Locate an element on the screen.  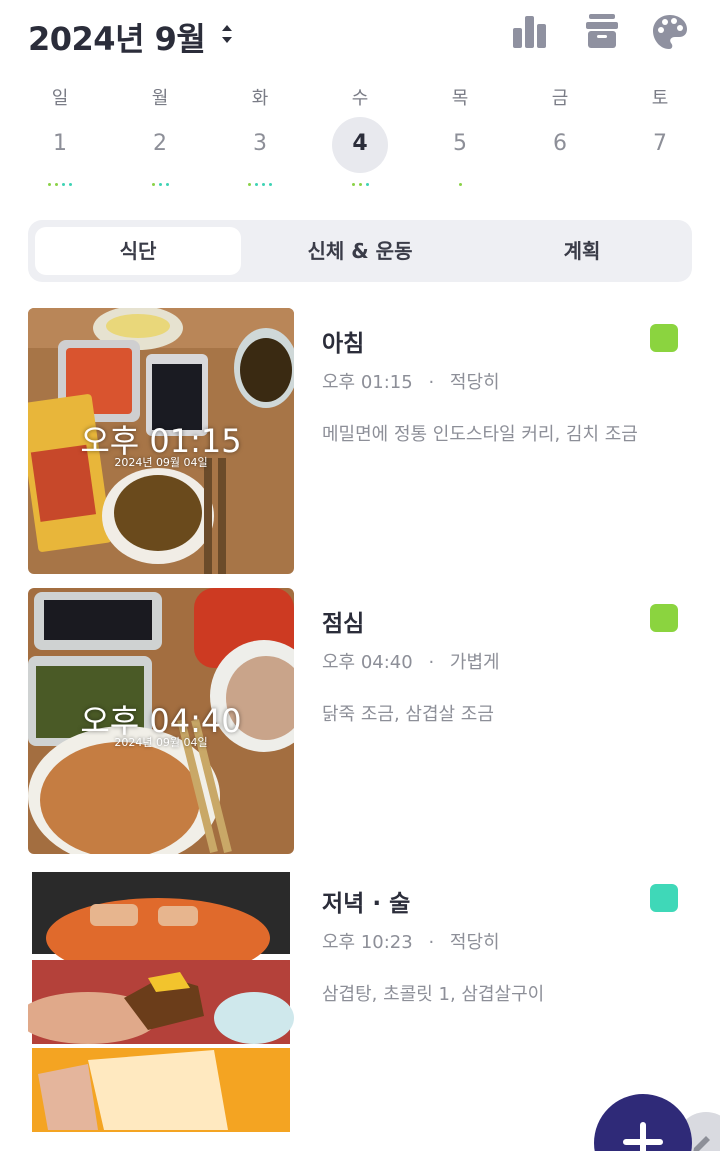
weekday-label: 화 is located at coordinates (260, 98).